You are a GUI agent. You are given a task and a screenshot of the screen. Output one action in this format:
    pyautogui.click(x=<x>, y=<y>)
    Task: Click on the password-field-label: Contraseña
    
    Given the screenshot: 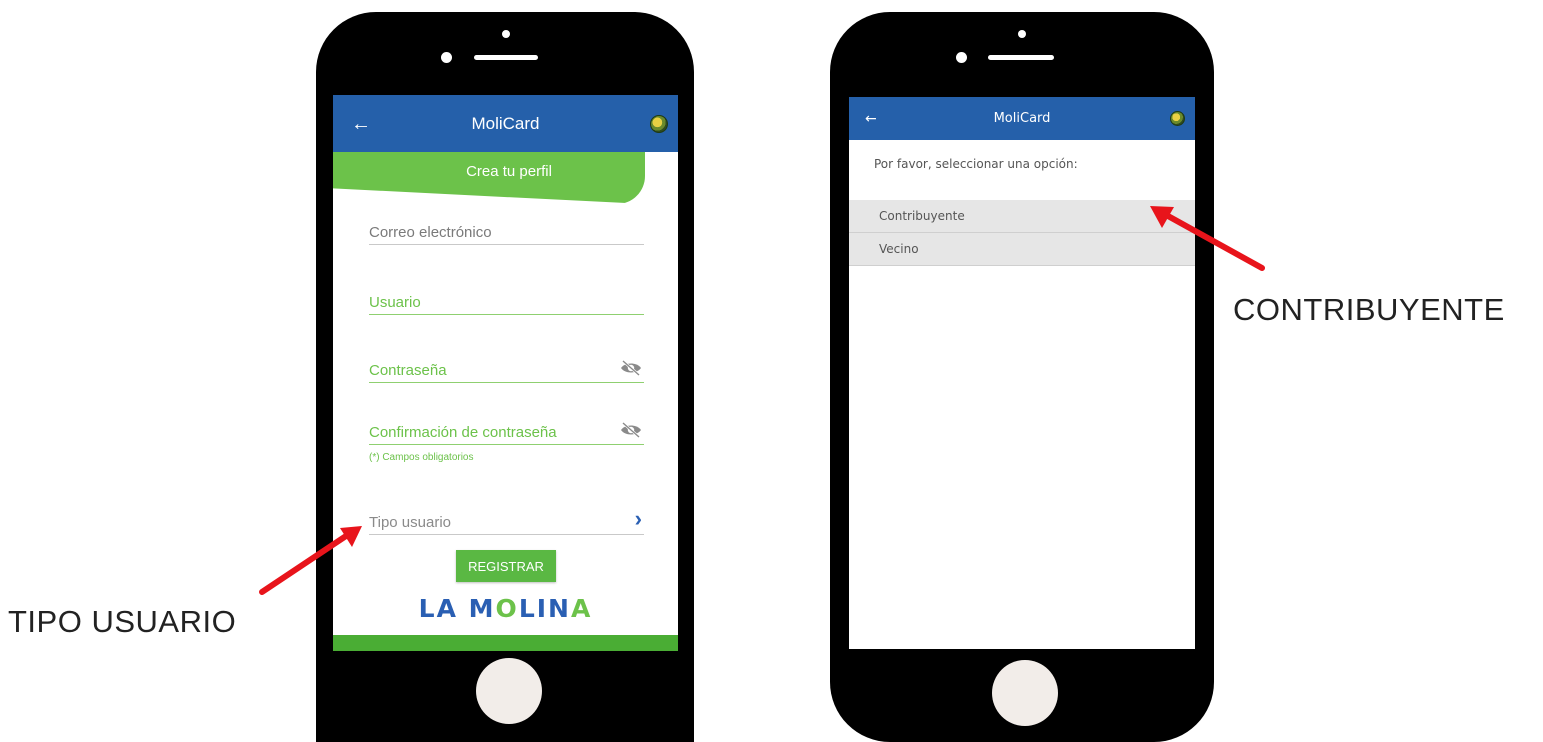 What is the action you would take?
    pyautogui.click(x=408, y=370)
    